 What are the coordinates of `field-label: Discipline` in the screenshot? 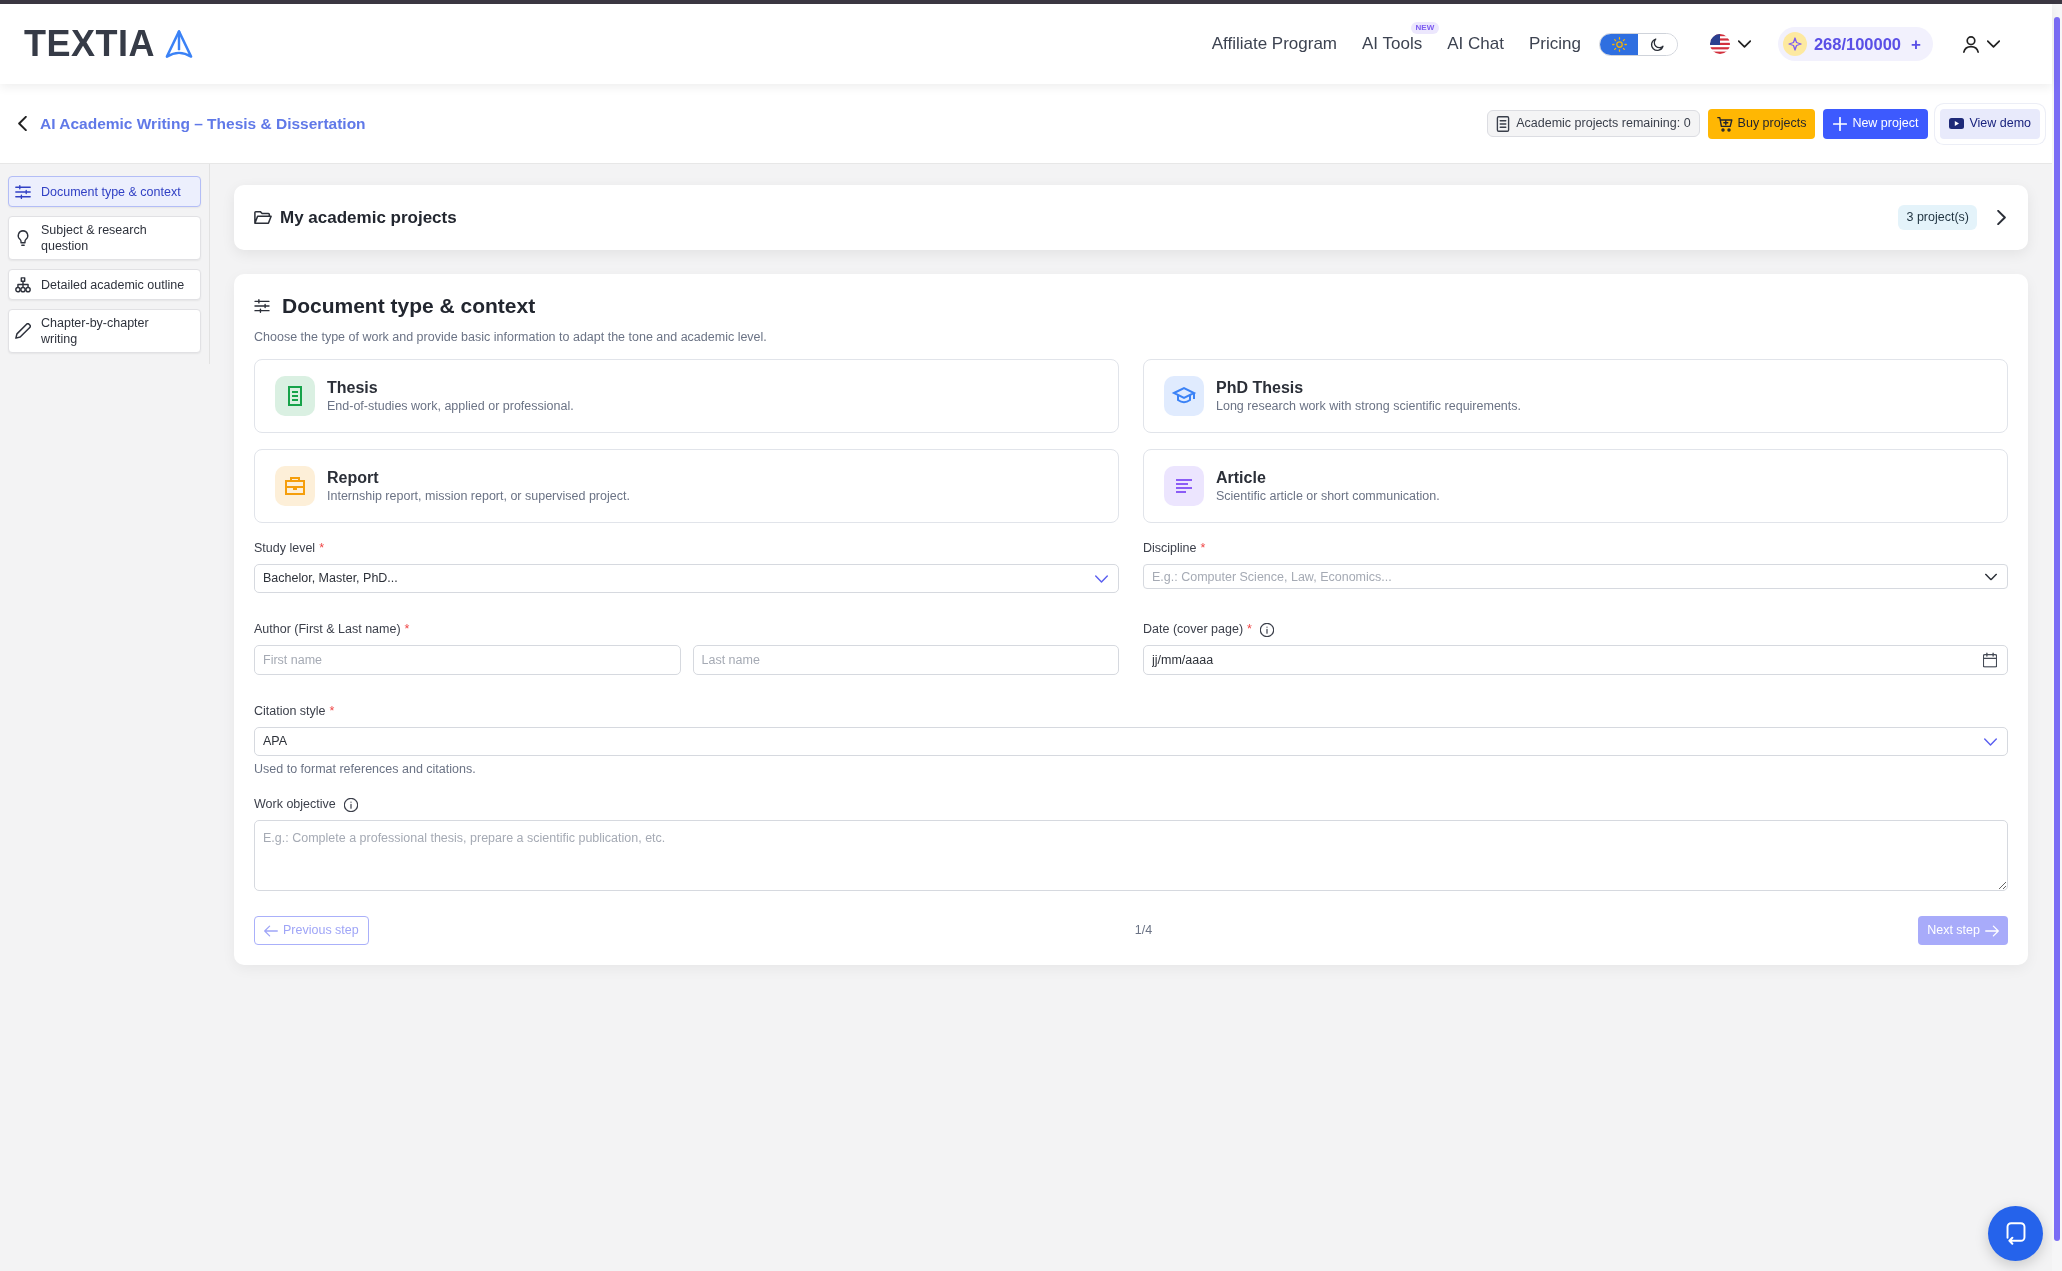 It's located at (1170, 548).